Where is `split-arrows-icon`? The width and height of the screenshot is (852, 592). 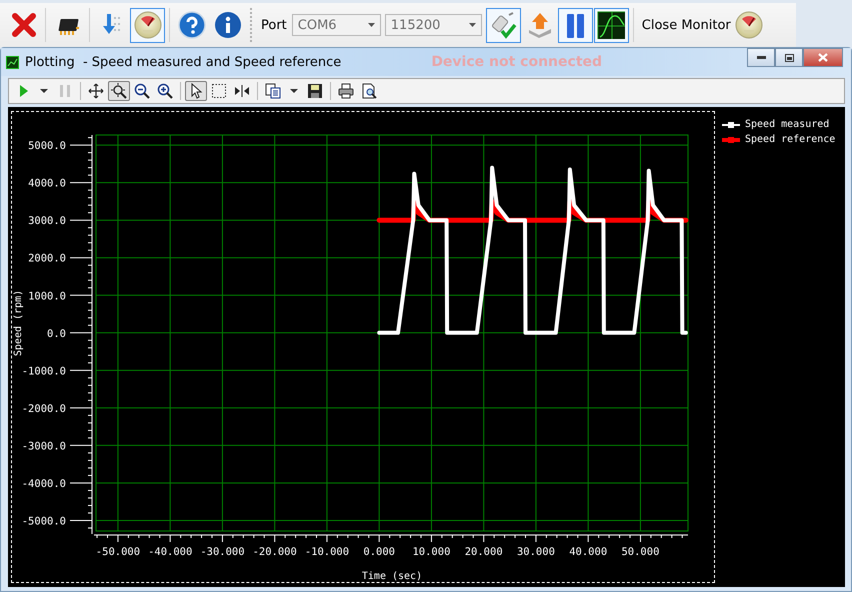
split-arrows-icon is located at coordinates (242, 91).